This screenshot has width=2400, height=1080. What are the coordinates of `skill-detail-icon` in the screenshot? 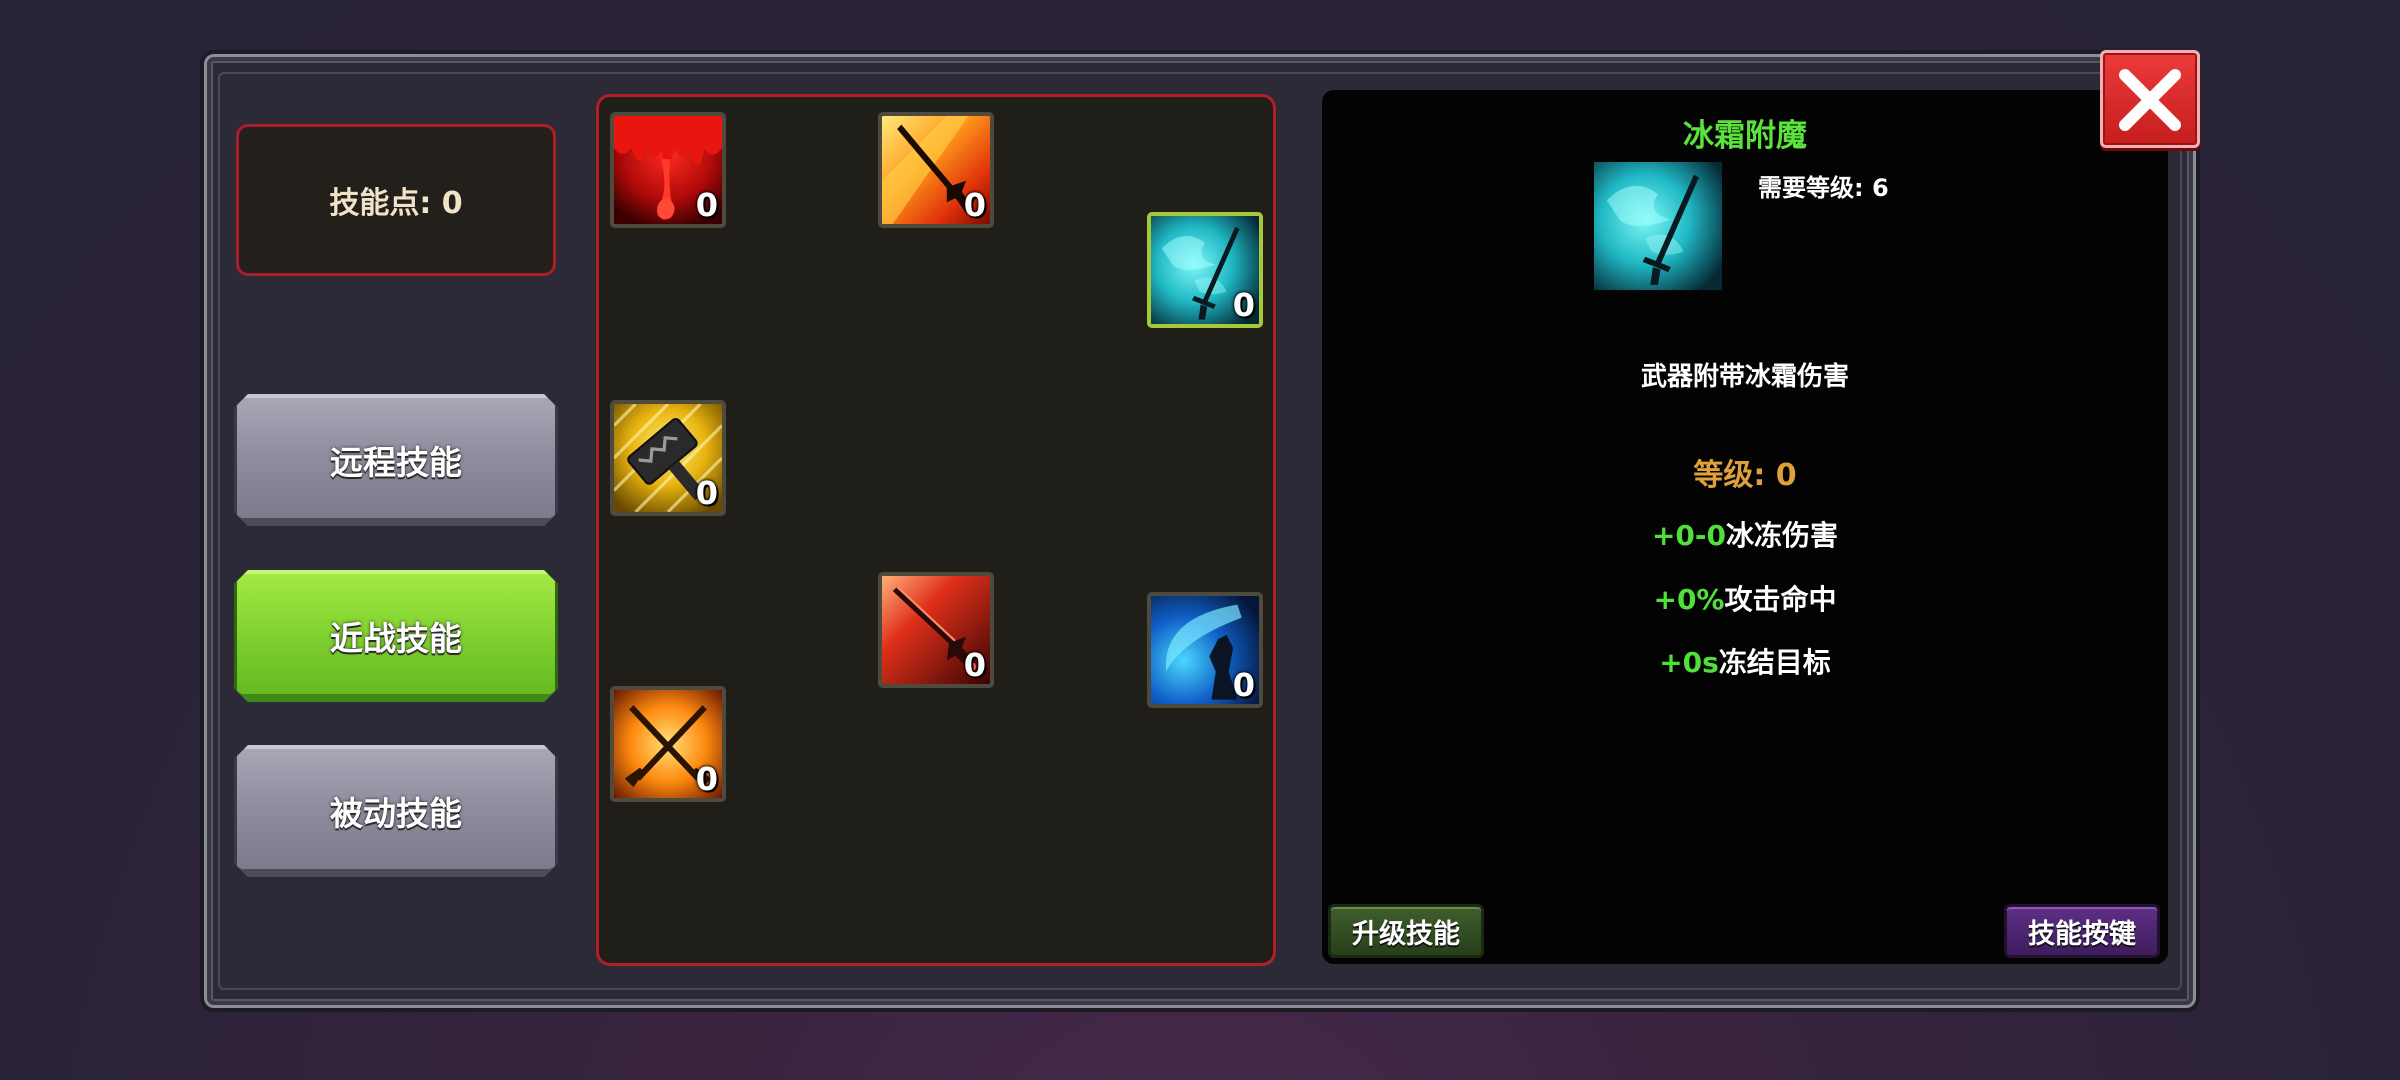 It's located at (1658, 226).